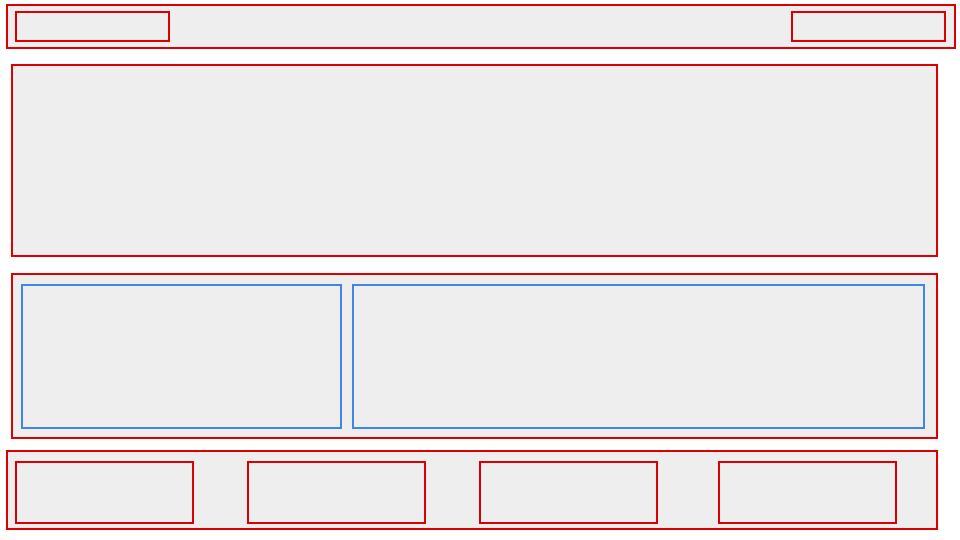  Describe the element at coordinates (868, 26) in the screenshot. I see `header-right-block` at that location.